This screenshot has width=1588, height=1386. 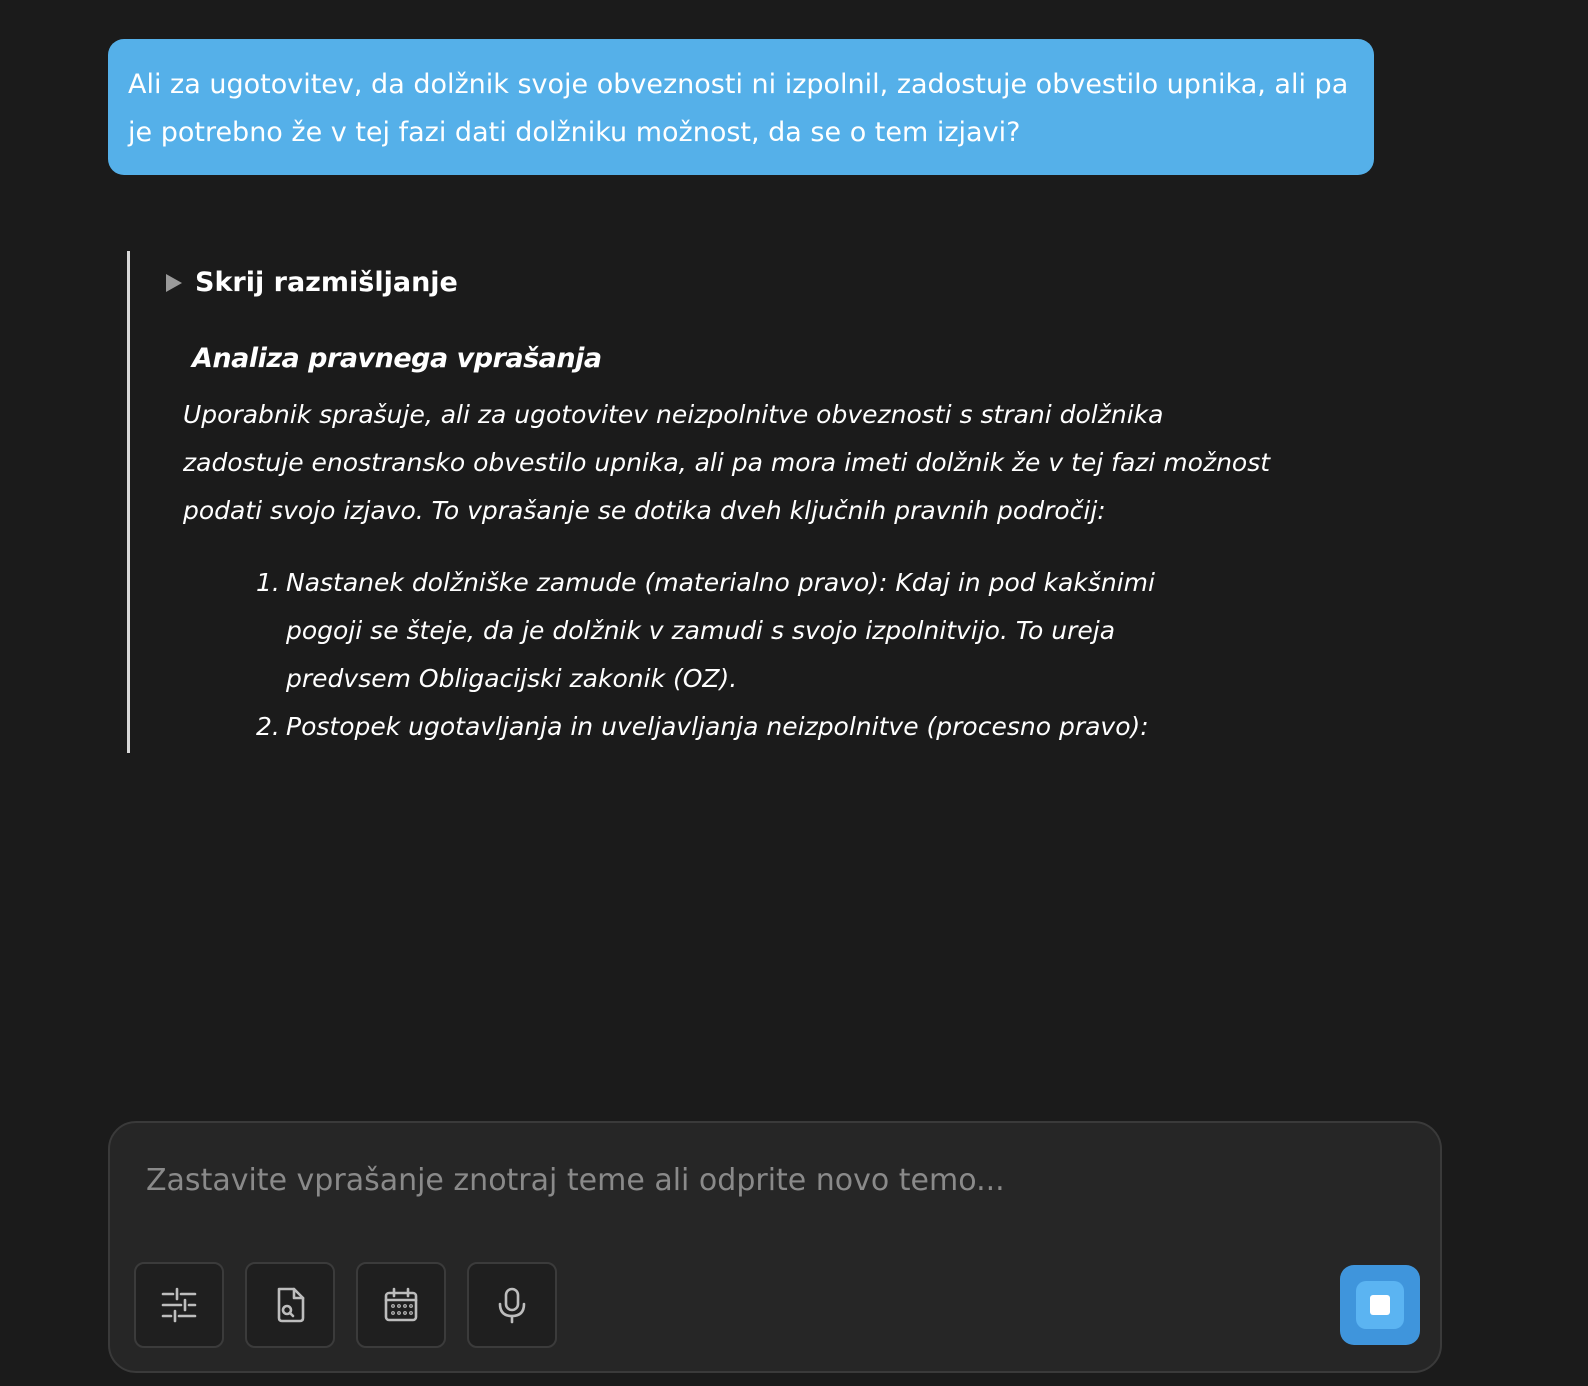 What do you see at coordinates (268, 726) in the screenshot?
I see `list-item-number: 2.` at bounding box center [268, 726].